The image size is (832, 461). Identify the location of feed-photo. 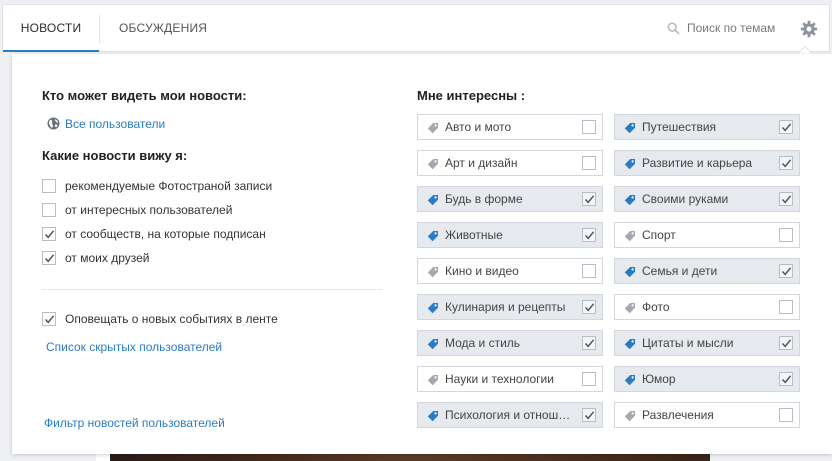
(410, 457).